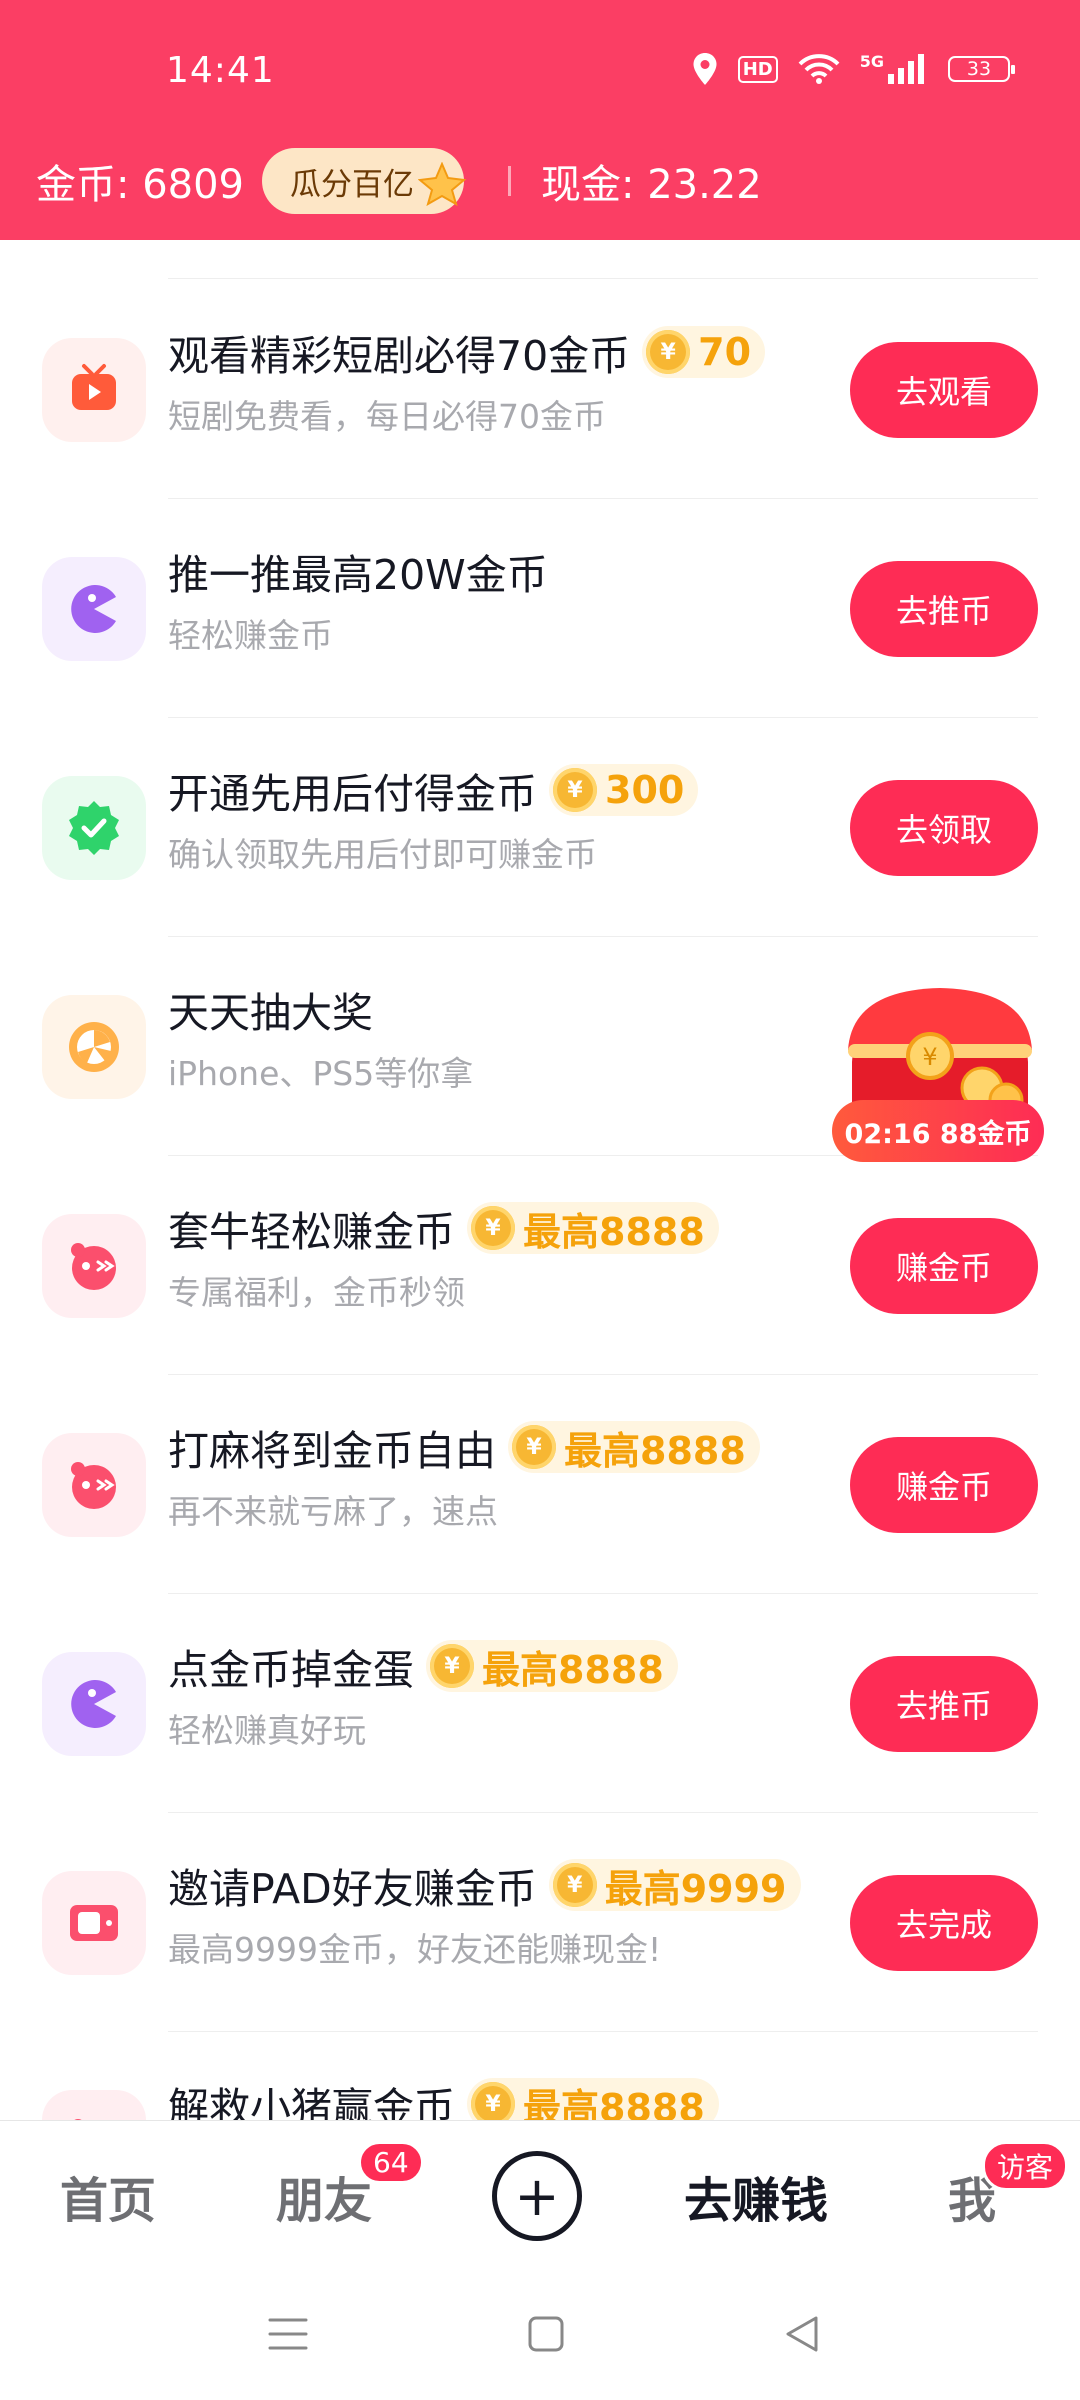 The image size is (1080, 2400). What do you see at coordinates (94, 1922) in the screenshot?
I see `tablet-icon` at bounding box center [94, 1922].